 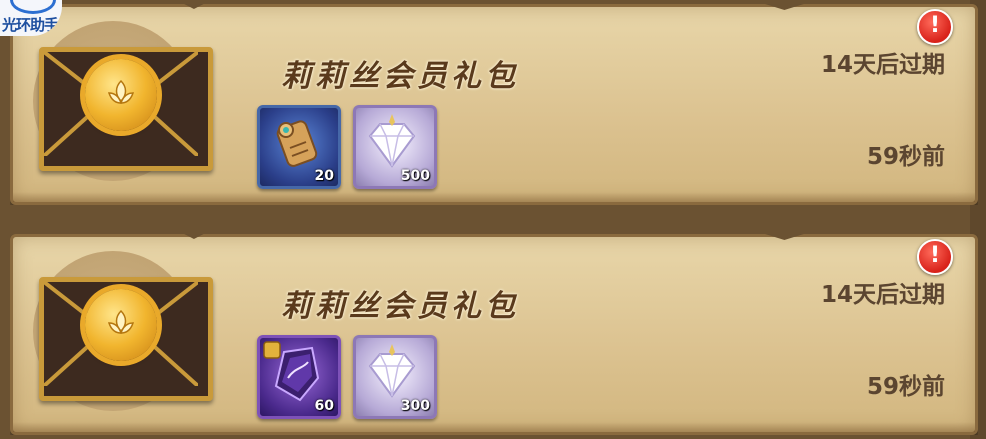 I want to click on reward-item: 60, so click(x=299, y=377).